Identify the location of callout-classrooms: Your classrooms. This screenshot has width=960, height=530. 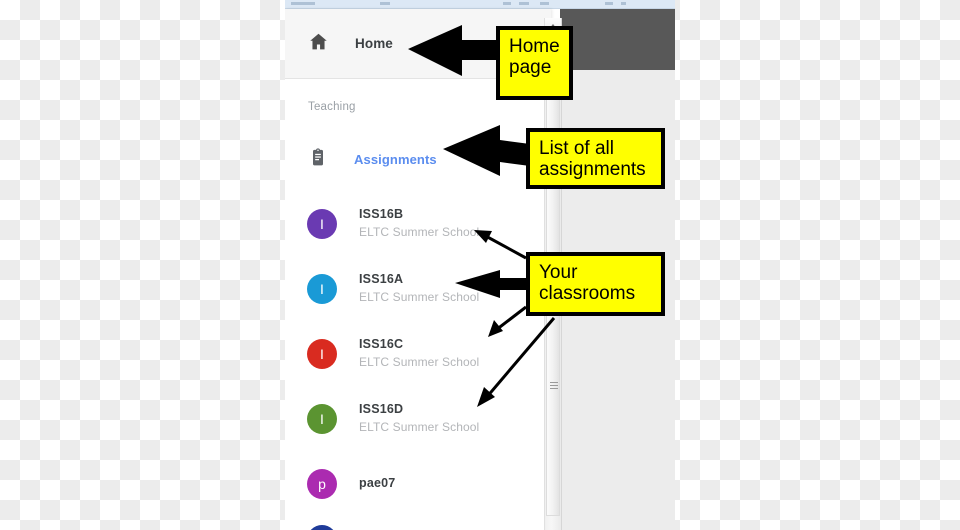
(595, 284).